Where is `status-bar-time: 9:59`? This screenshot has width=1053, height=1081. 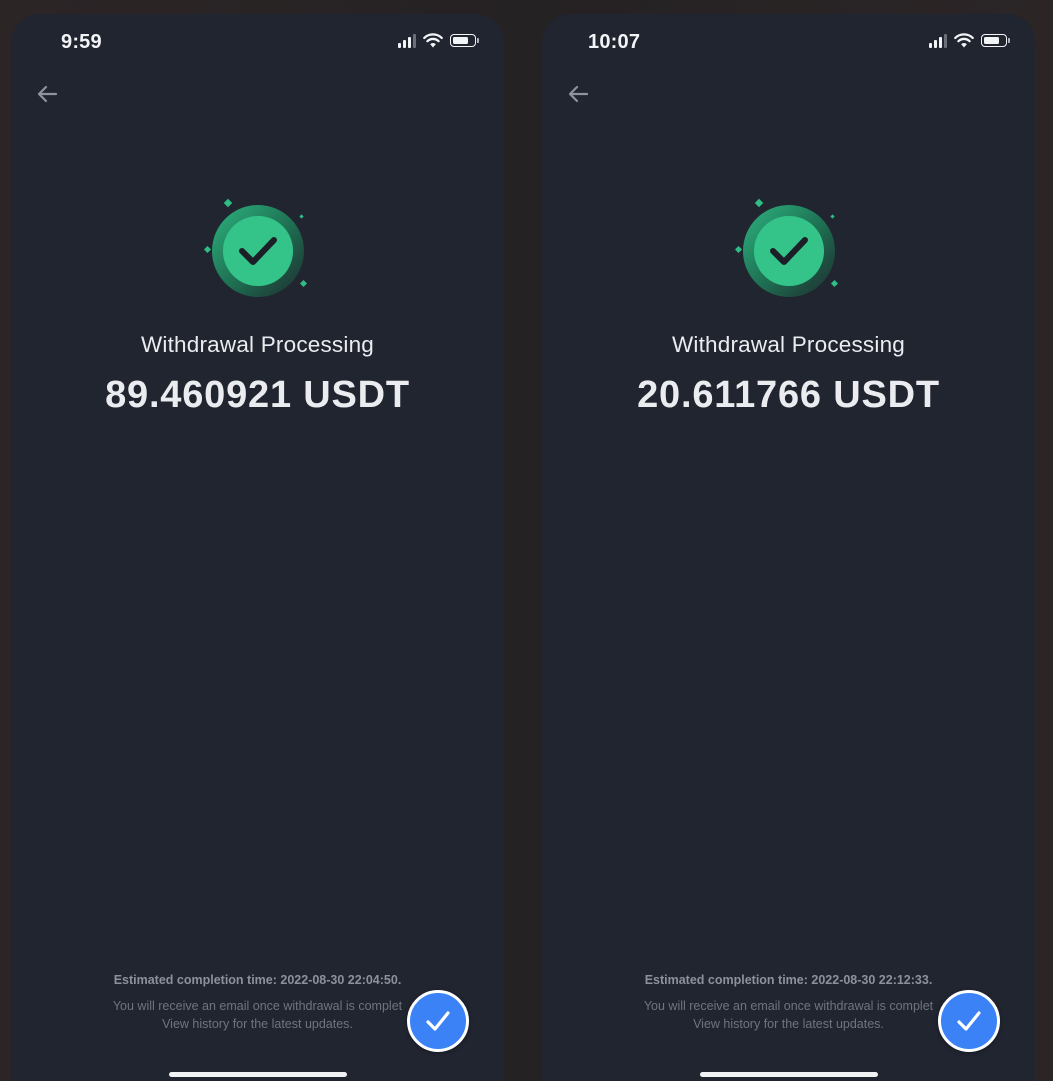 status-bar-time: 9:59 is located at coordinates (81, 42).